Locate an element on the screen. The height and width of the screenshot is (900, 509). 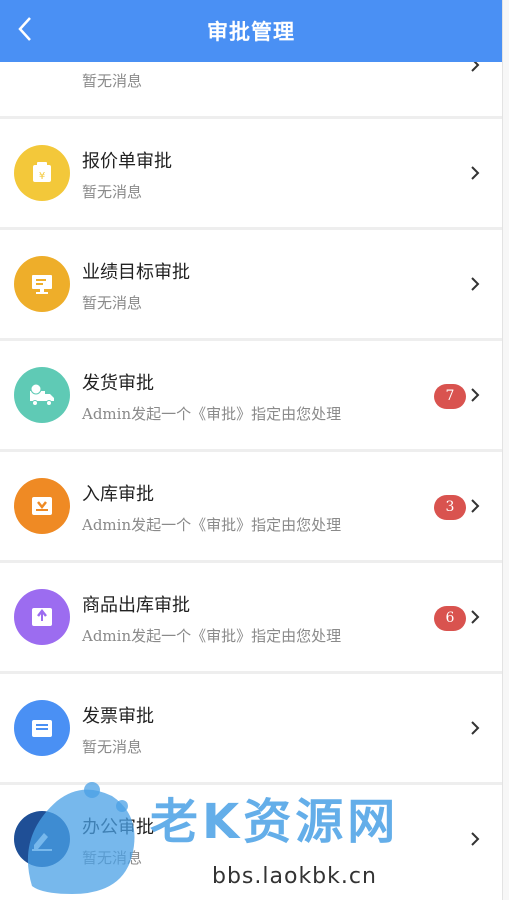
approval-item-shipping: 发货审批 Admin发起一个《审批》指定由您处理 7 is located at coordinates (251, 395).